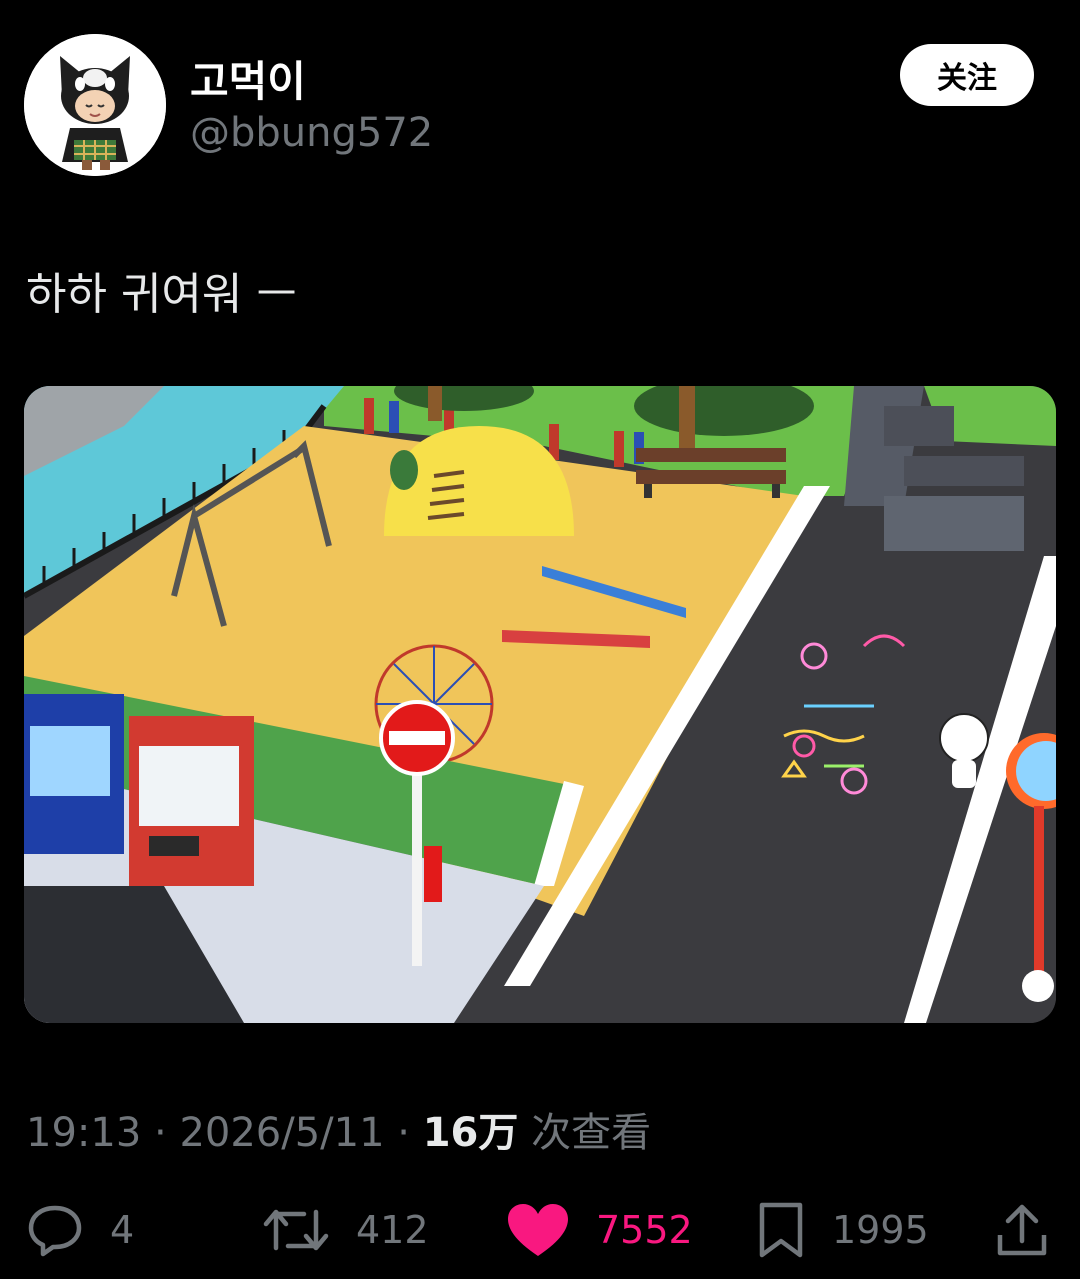  I want to click on reply-icon, so click(55, 1231).